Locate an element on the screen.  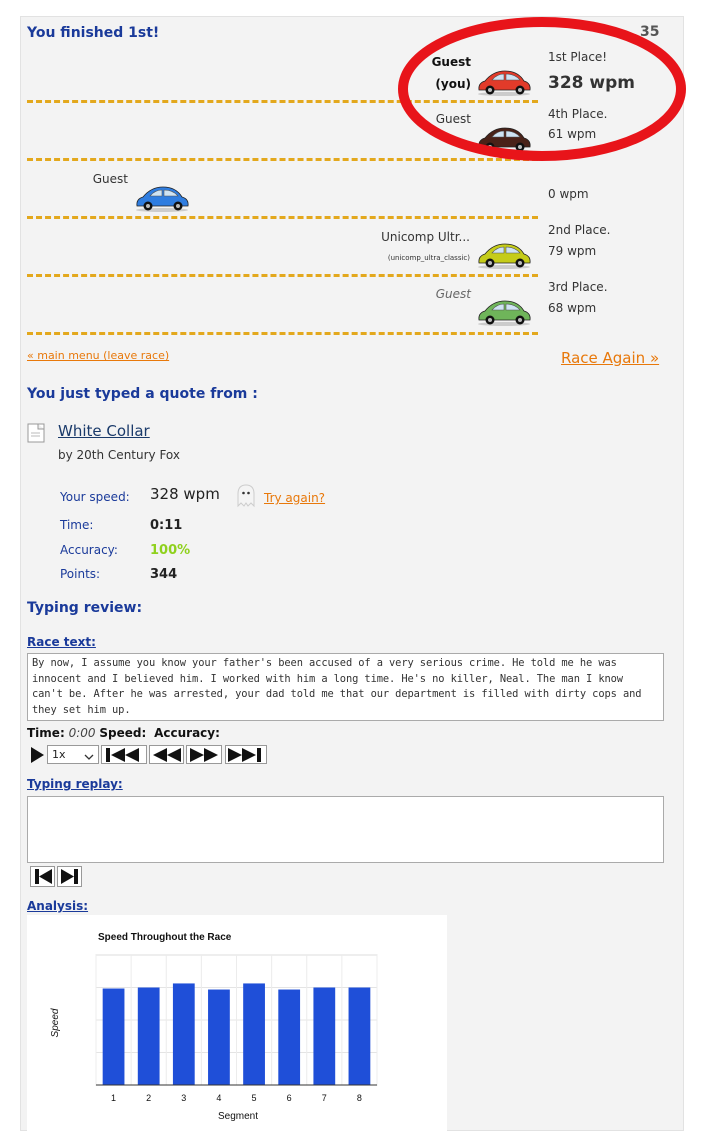
speed-label: Your speed: is located at coordinates (95, 497).